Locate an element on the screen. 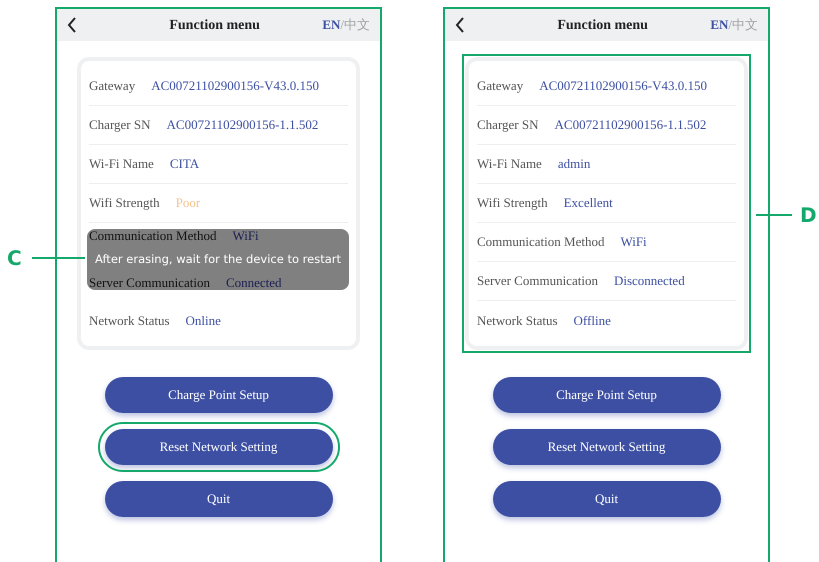 This screenshot has width=819, height=562. info-value: CITA is located at coordinates (185, 164).